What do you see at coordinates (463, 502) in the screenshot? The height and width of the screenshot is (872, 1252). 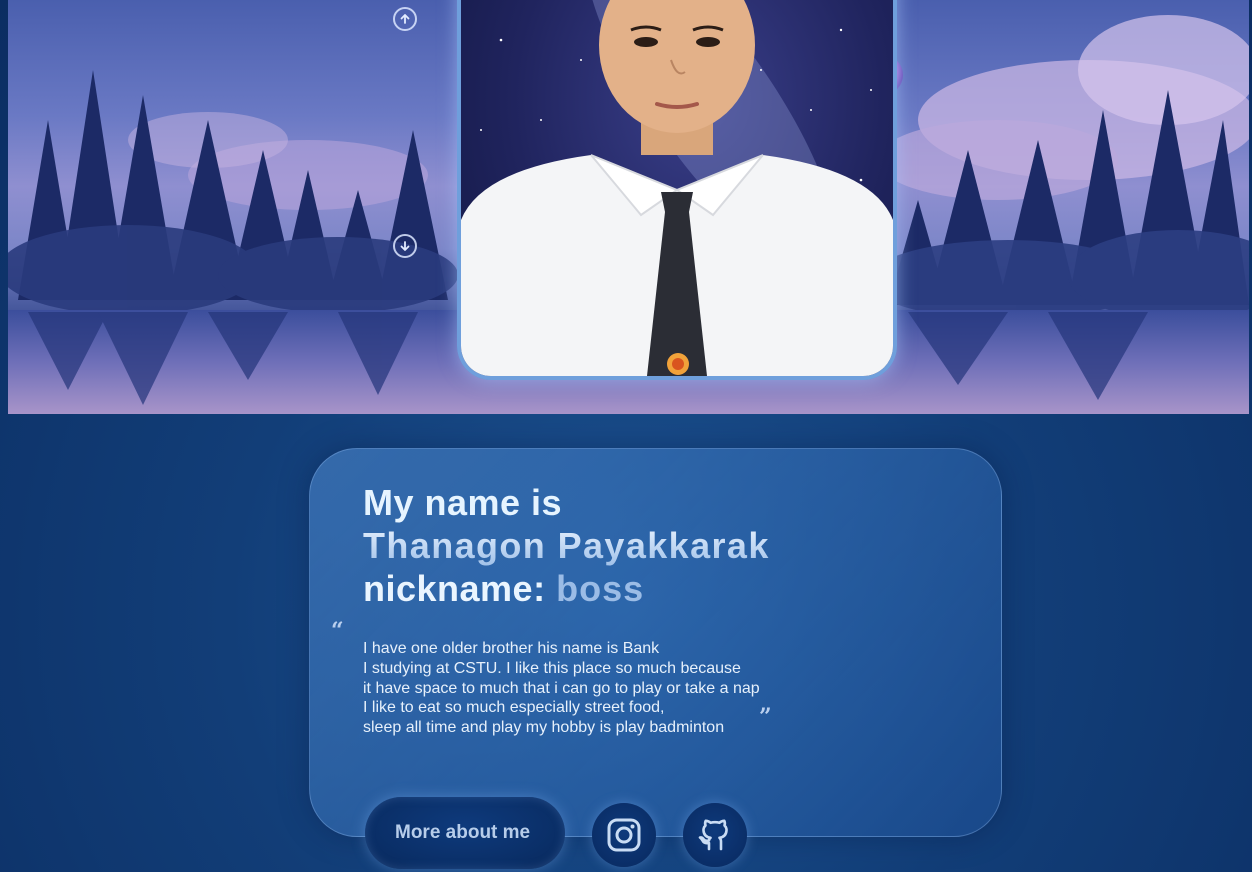 I see `greeting-text: My name is` at bounding box center [463, 502].